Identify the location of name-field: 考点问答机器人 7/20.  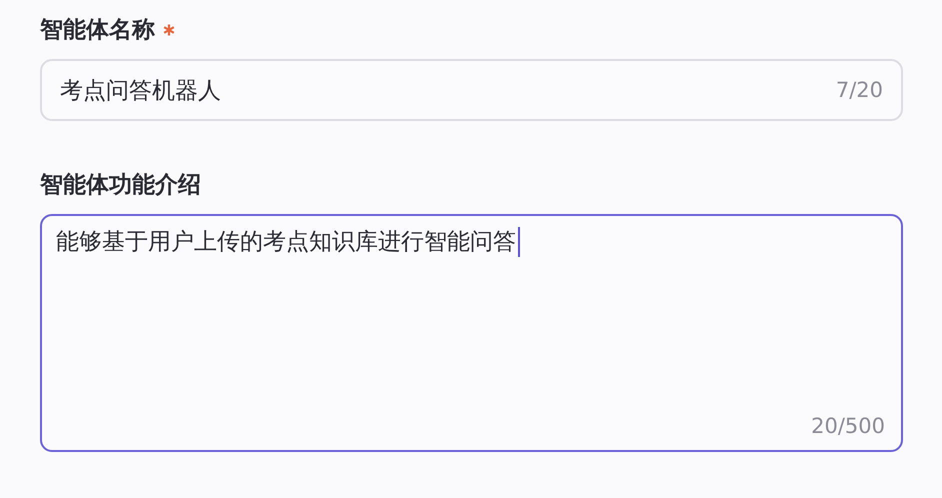
(471, 90).